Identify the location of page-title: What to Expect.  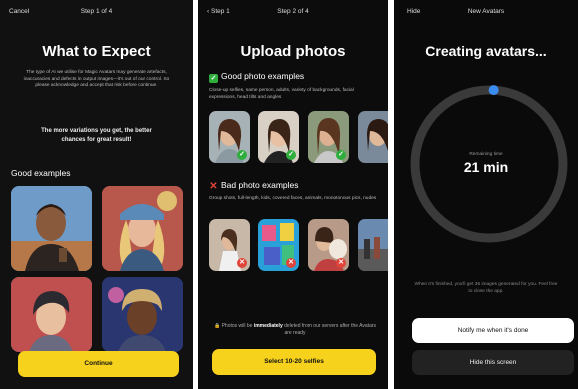
(96, 51).